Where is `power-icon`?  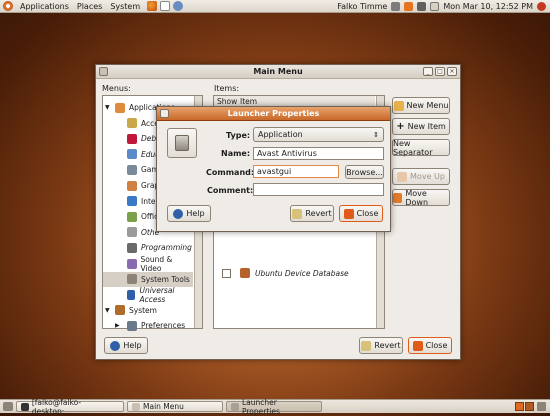
power-icon is located at coordinates (541, 6).